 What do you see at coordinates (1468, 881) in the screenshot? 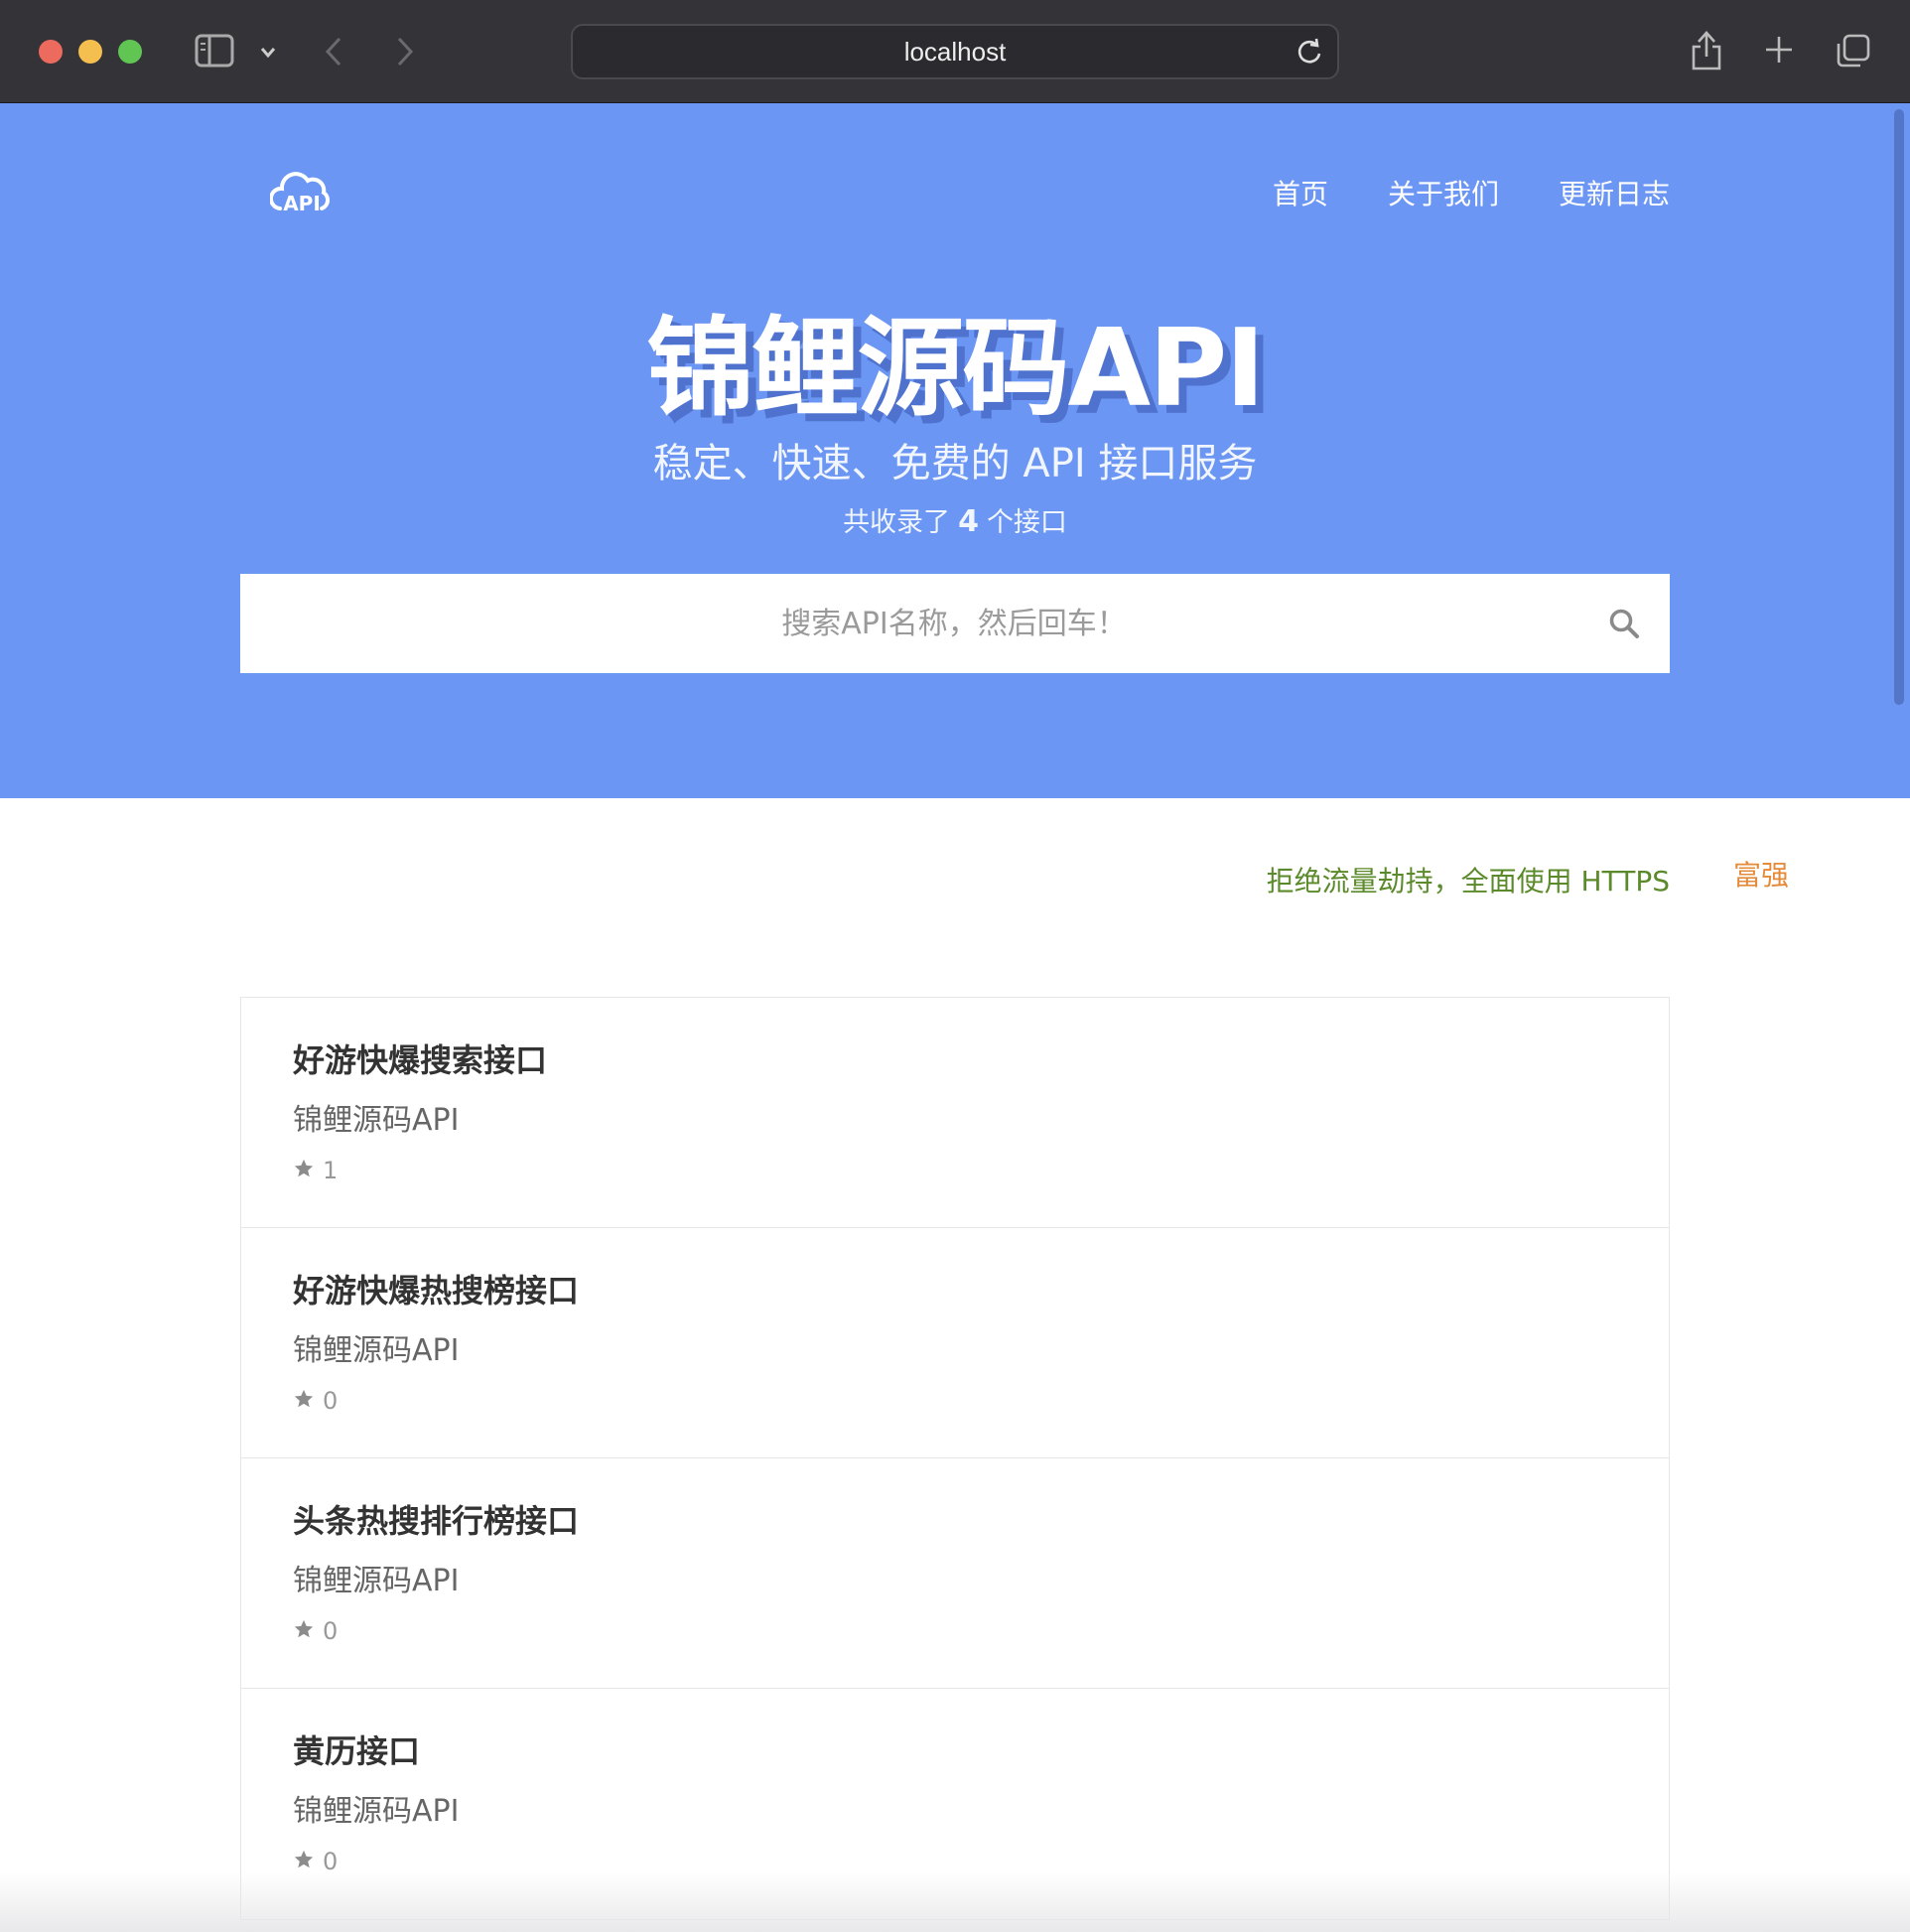
I see `https-notice: 拒绝流量劫持，全面使用 HTTPS` at bounding box center [1468, 881].